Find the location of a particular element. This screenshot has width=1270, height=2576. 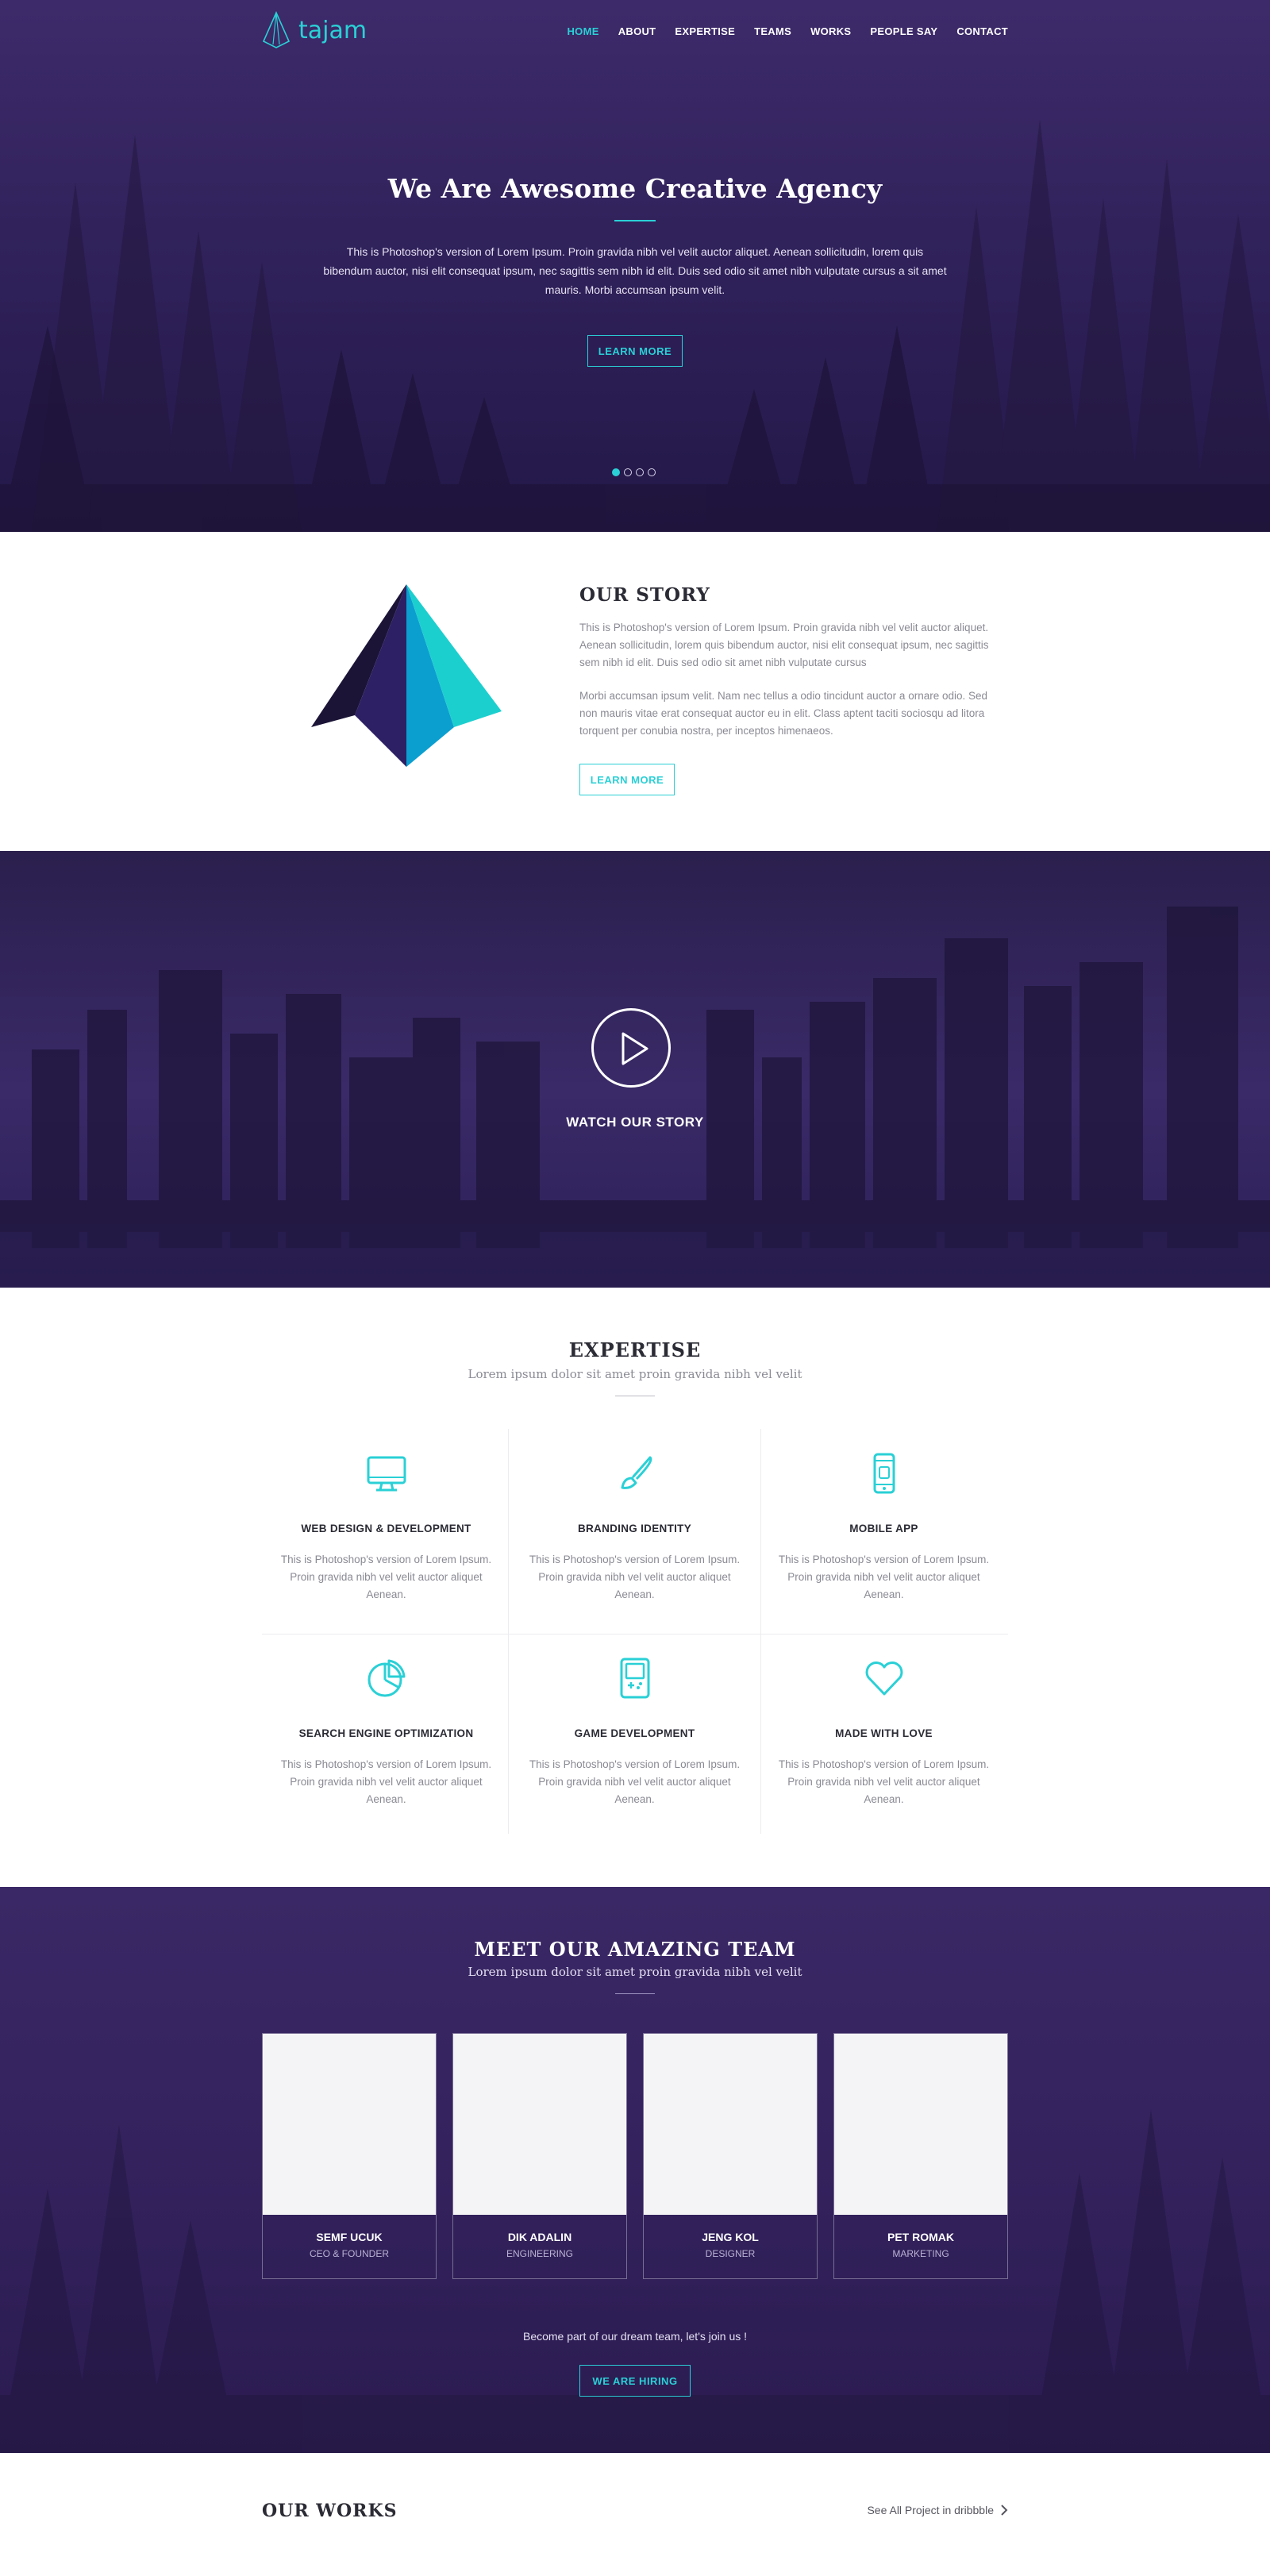

pyramid-logo-icon is located at coordinates (276, 29).